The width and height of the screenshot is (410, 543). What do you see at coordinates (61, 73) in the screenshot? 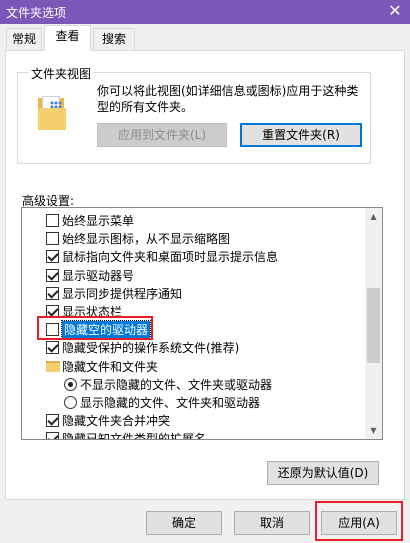
I see `folder-views-title: 文件夹视图` at bounding box center [61, 73].